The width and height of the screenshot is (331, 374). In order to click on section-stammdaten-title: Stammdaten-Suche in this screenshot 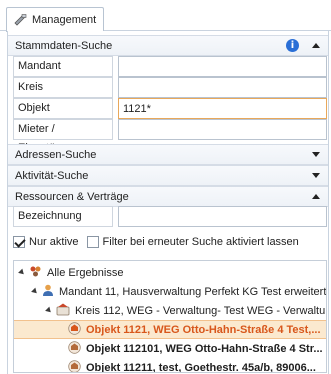, I will do `click(64, 45)`.